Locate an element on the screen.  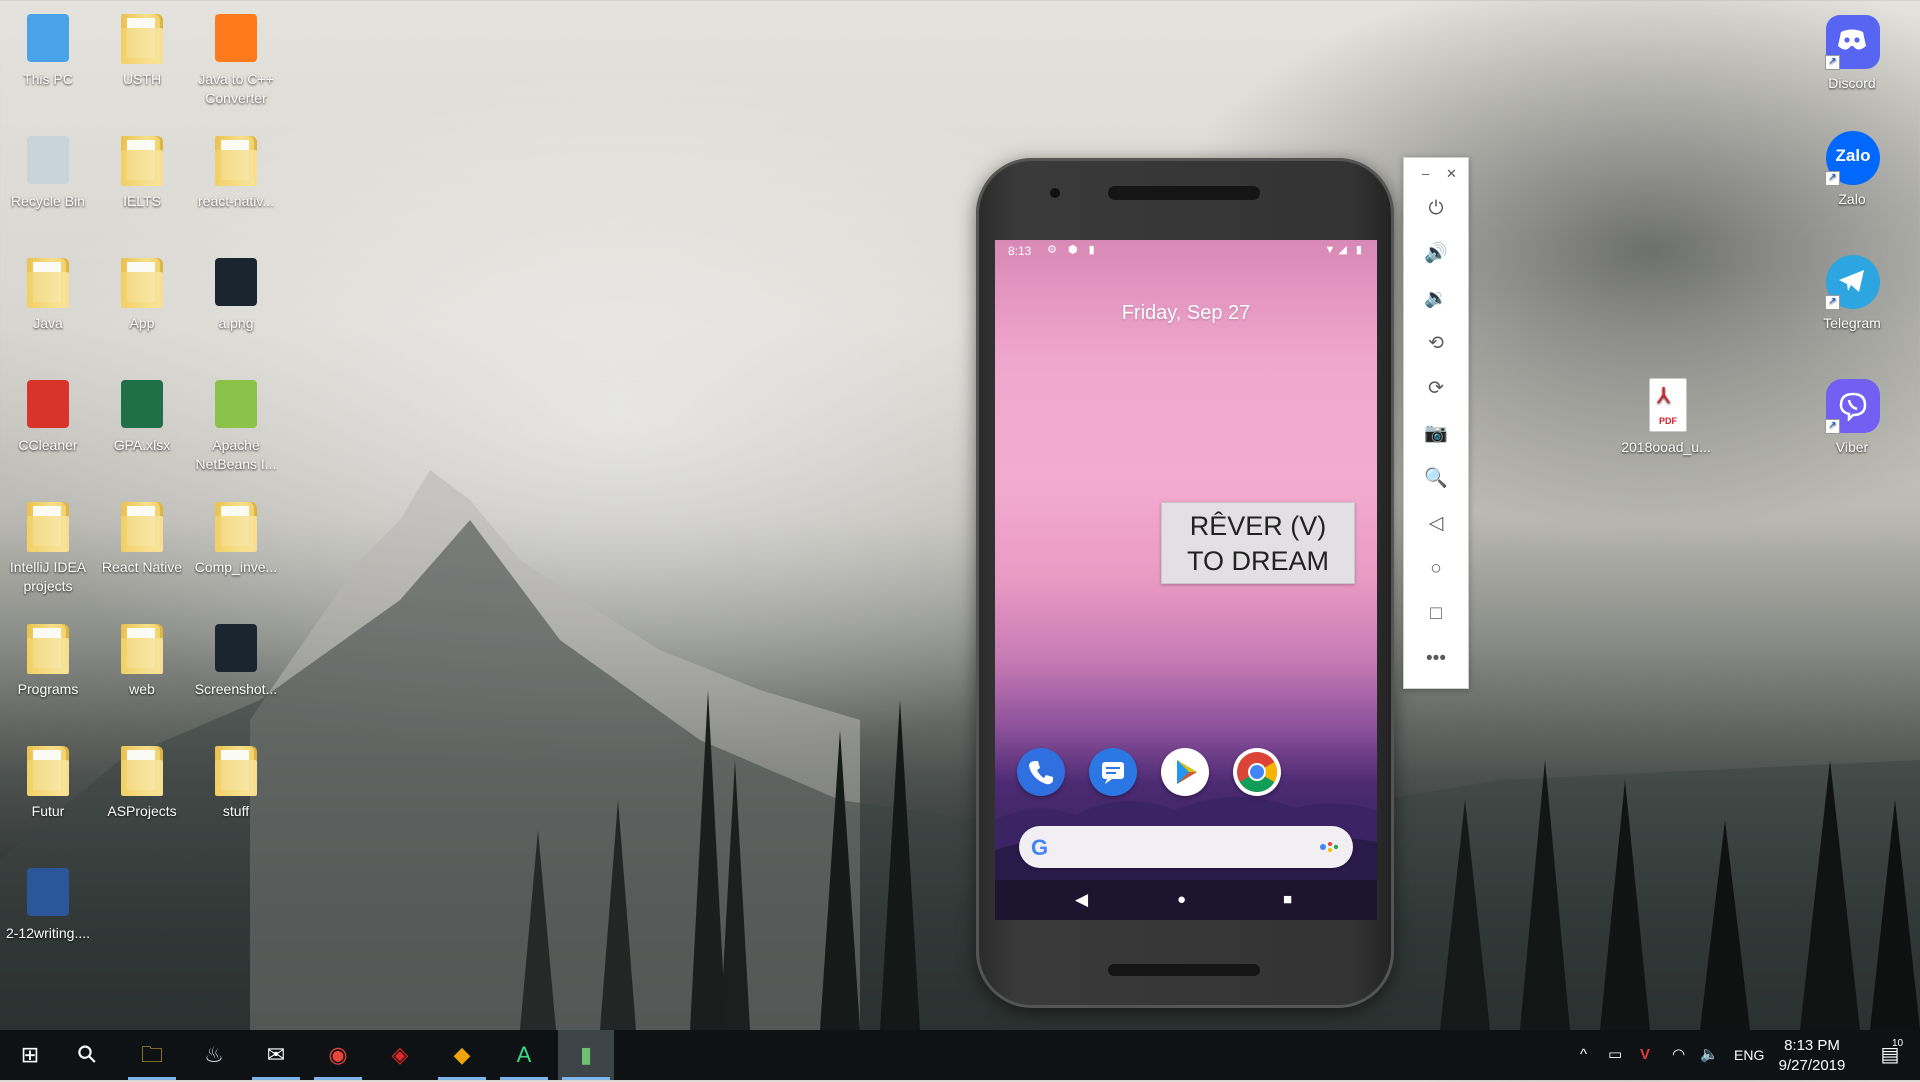
git-icon: ◆ is located at coordinates (462, 1054).